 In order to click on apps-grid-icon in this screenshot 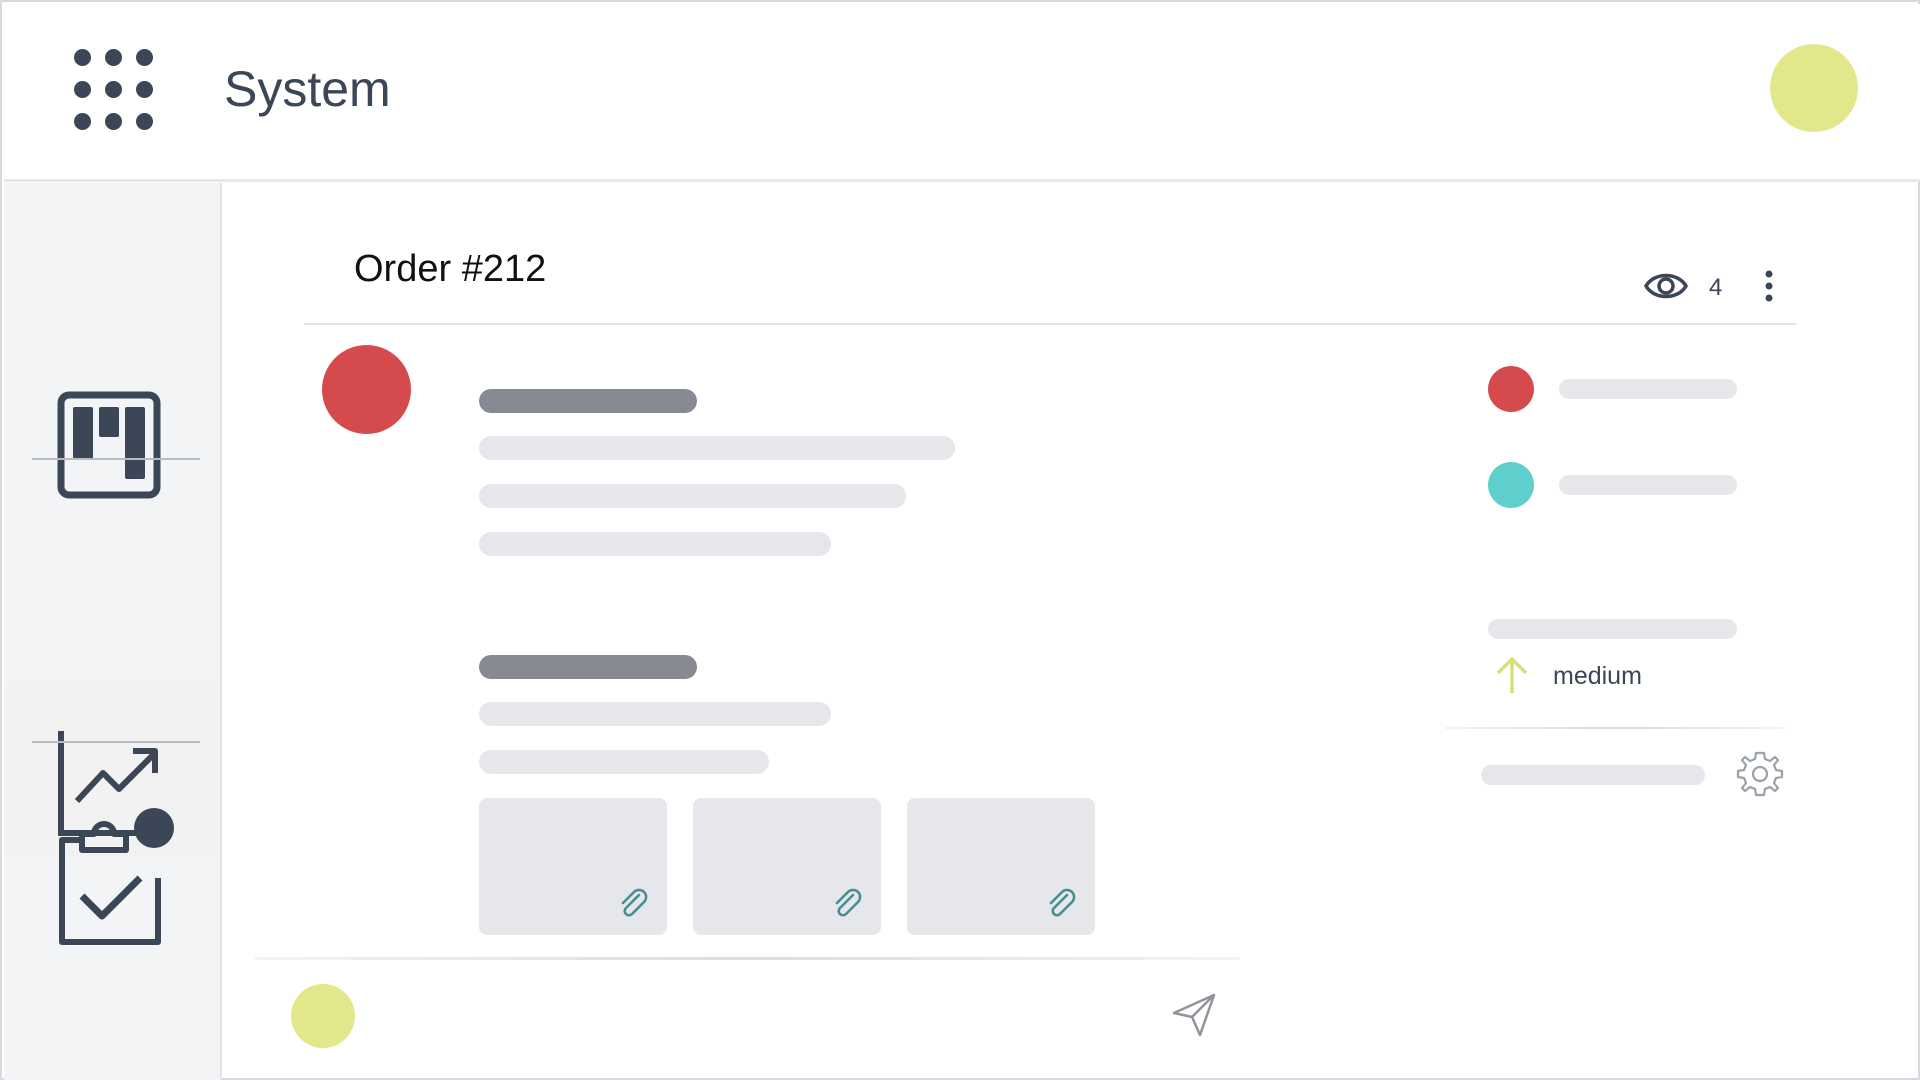, I will do `click(114, 91)`.